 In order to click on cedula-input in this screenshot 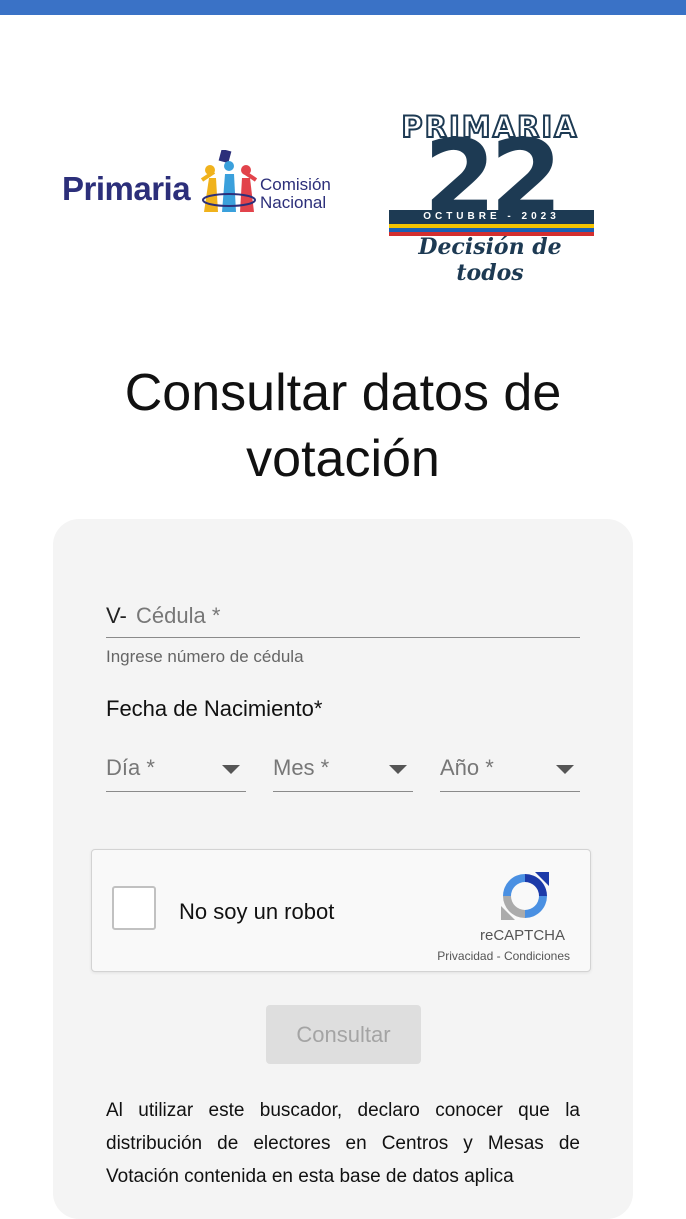, I will do `click(356, 616)`.